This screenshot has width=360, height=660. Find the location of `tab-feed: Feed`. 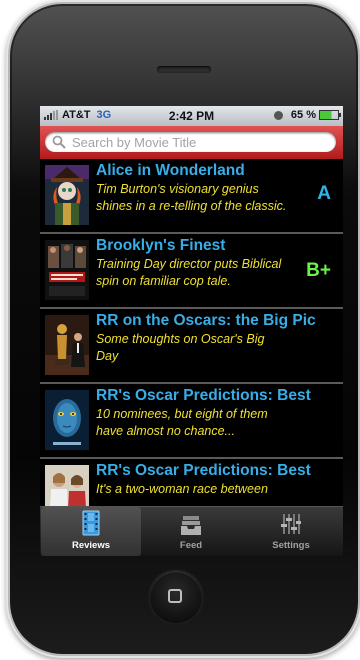

tab-feed: Feed is located at coordinates (191, 531).